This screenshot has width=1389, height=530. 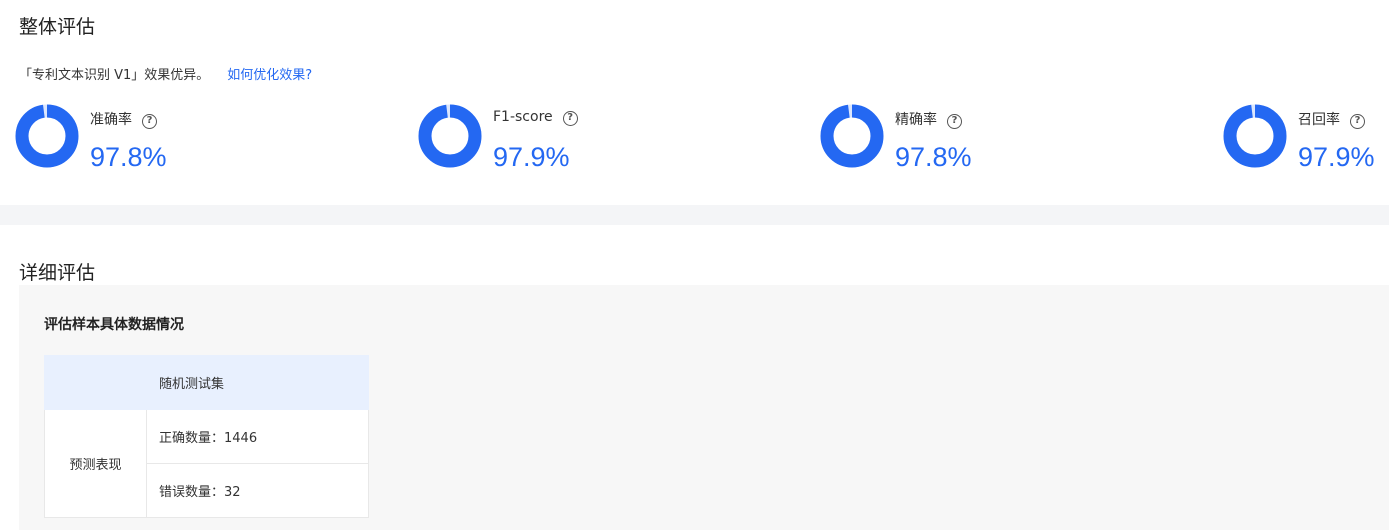 I want to click on table-header-row: 随机测试集, so click(x=206, y=382).